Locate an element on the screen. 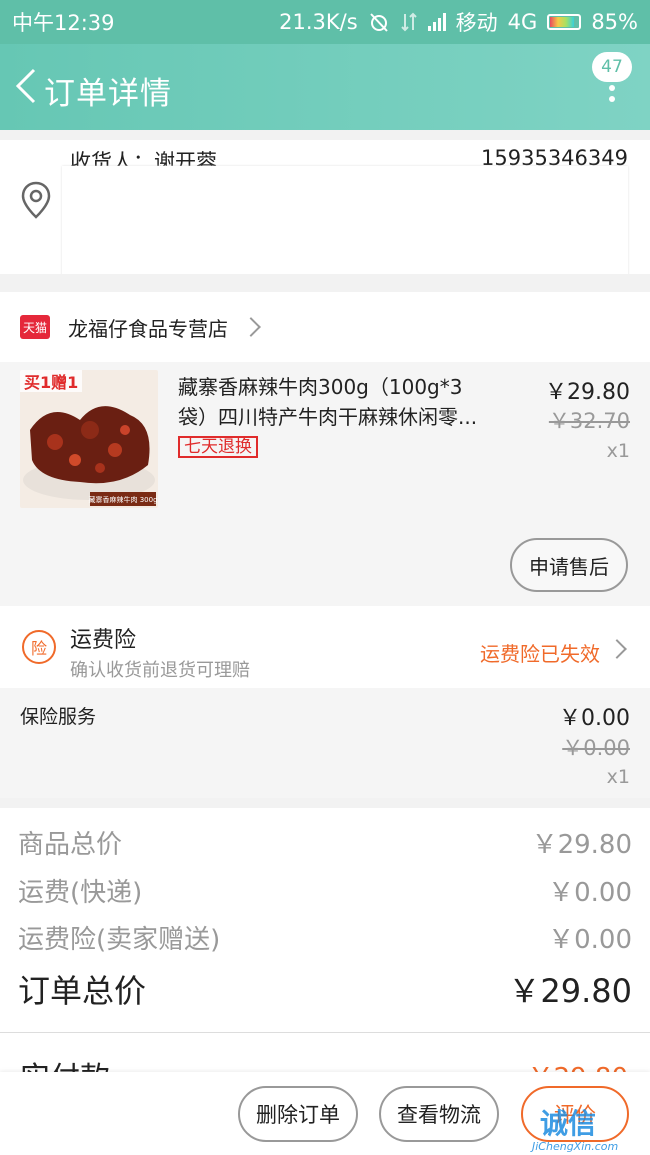  product-image-caption: 藏寨香麻辣牛肉 300g is located at coordinates (122, 499).